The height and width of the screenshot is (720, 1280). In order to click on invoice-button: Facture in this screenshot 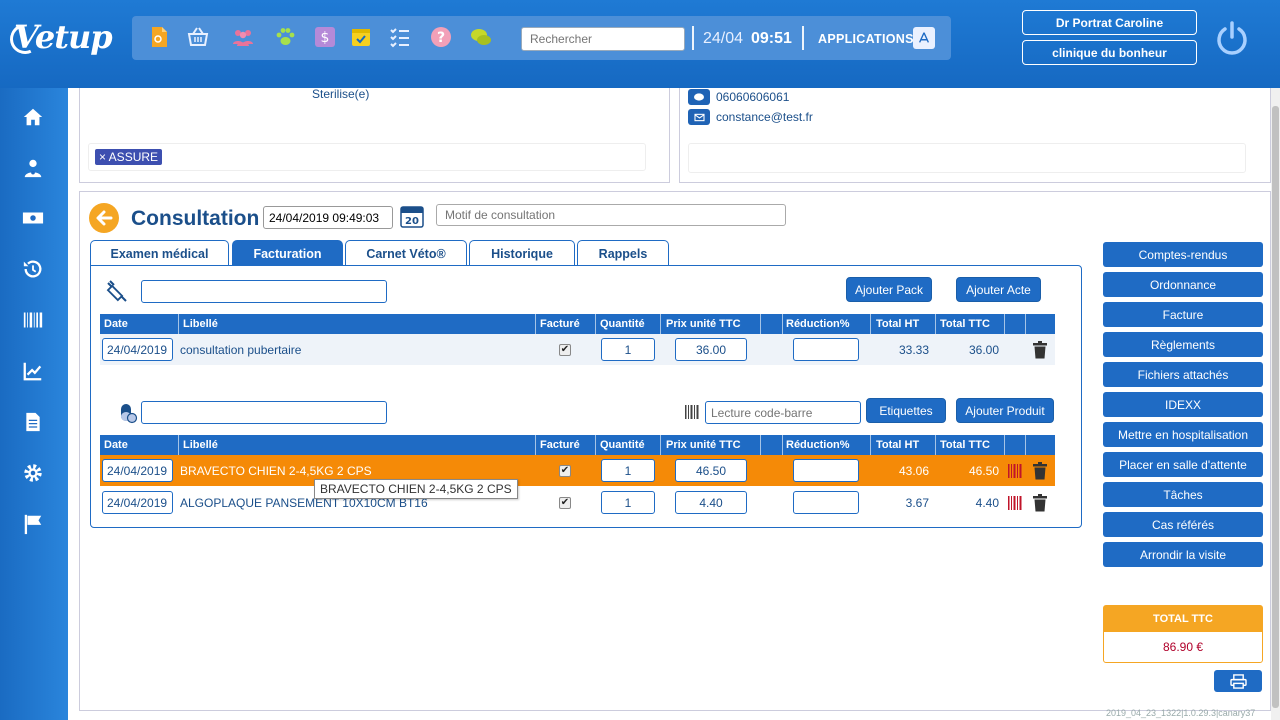, I will do `click(1183, 314)`.